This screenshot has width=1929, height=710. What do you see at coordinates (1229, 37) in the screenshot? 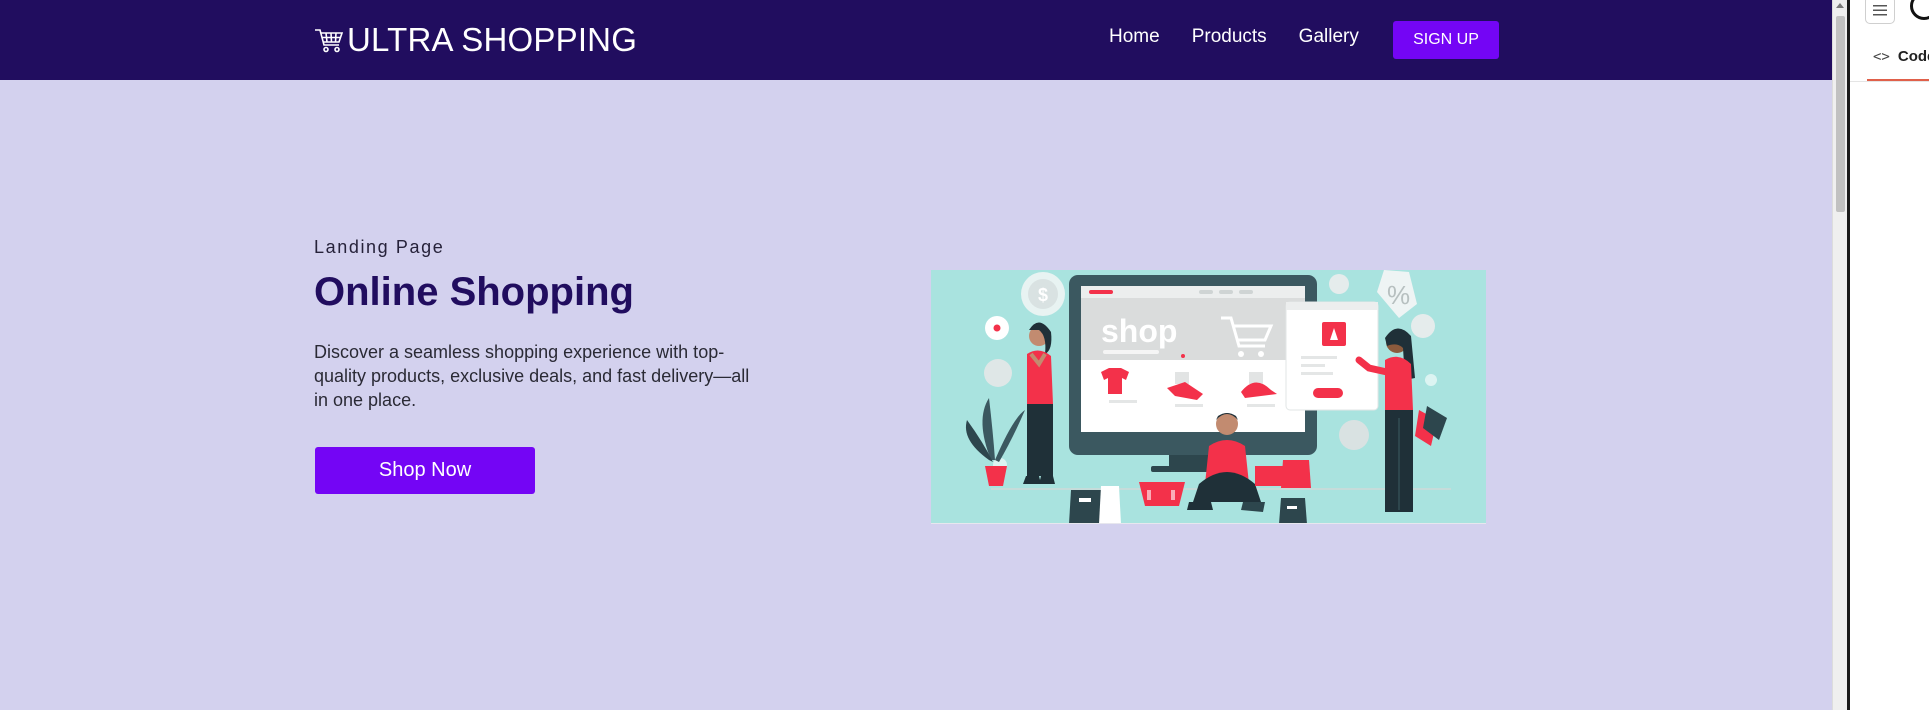
I see `nav-products: Products` at bounding box center [1229, 37].